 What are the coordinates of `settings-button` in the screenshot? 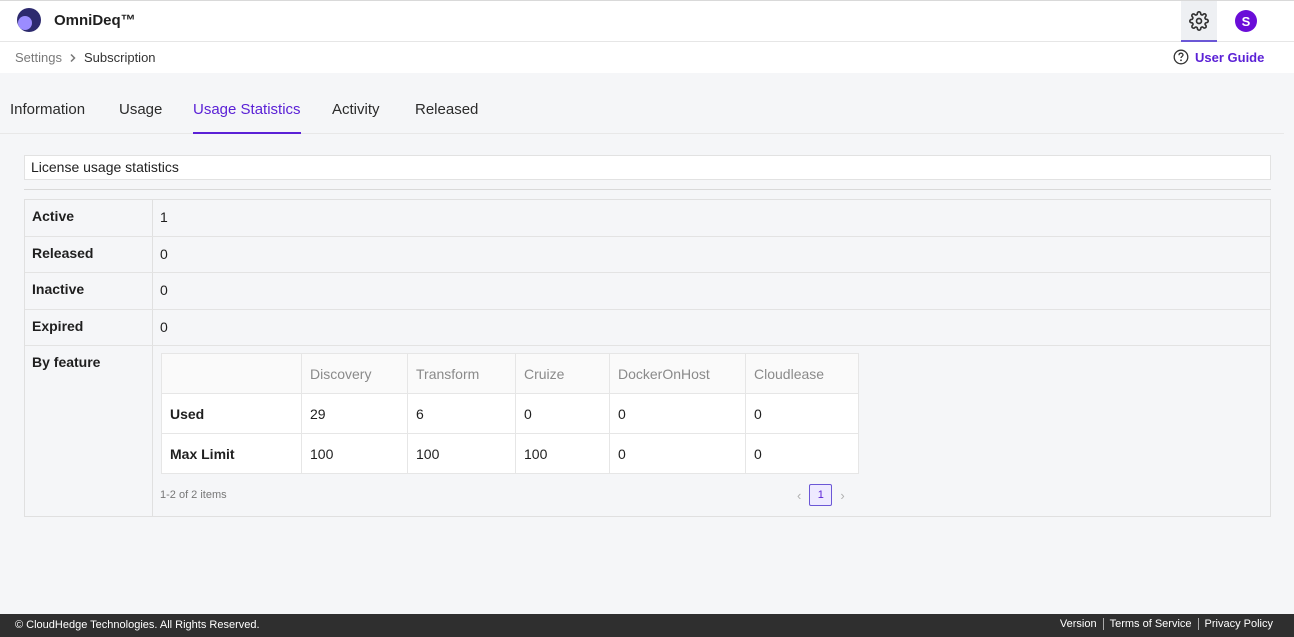 It's located at (1199, 21).